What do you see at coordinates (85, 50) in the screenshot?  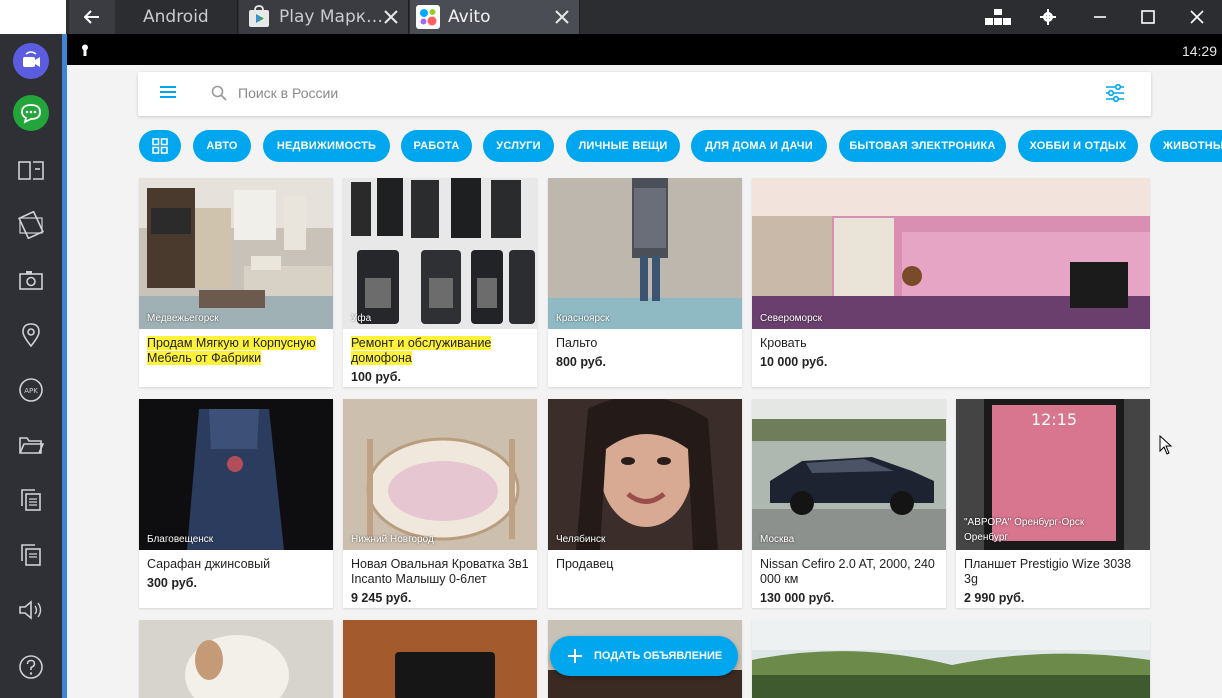 I see `keyhole-icon` at bounding box center [85, 50].